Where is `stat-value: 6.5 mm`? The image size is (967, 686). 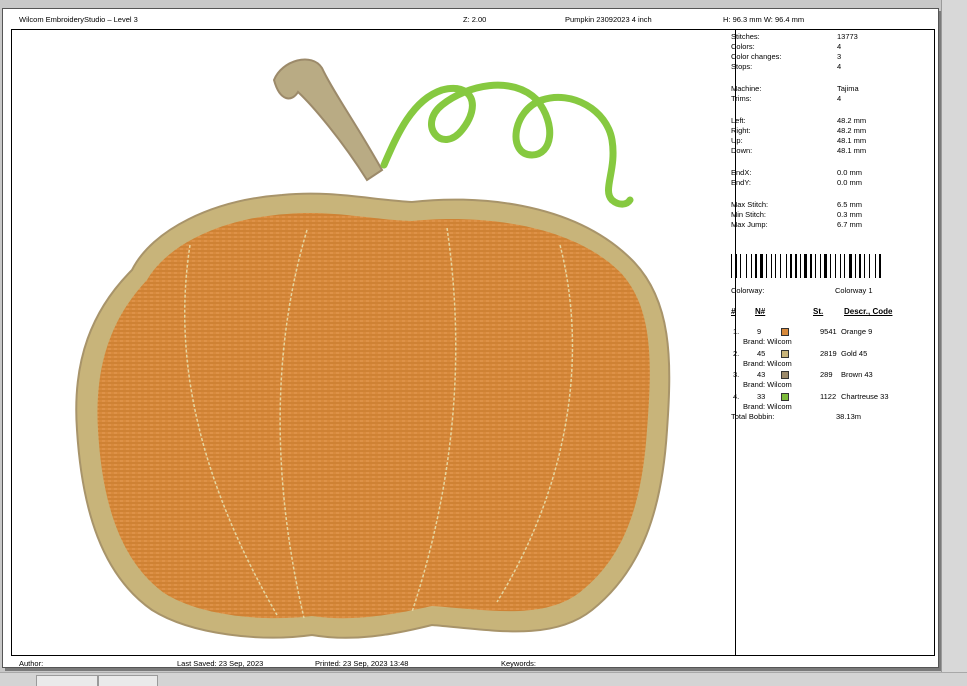
stat-value: 6.5 mm is located at coordinates (850, 204).